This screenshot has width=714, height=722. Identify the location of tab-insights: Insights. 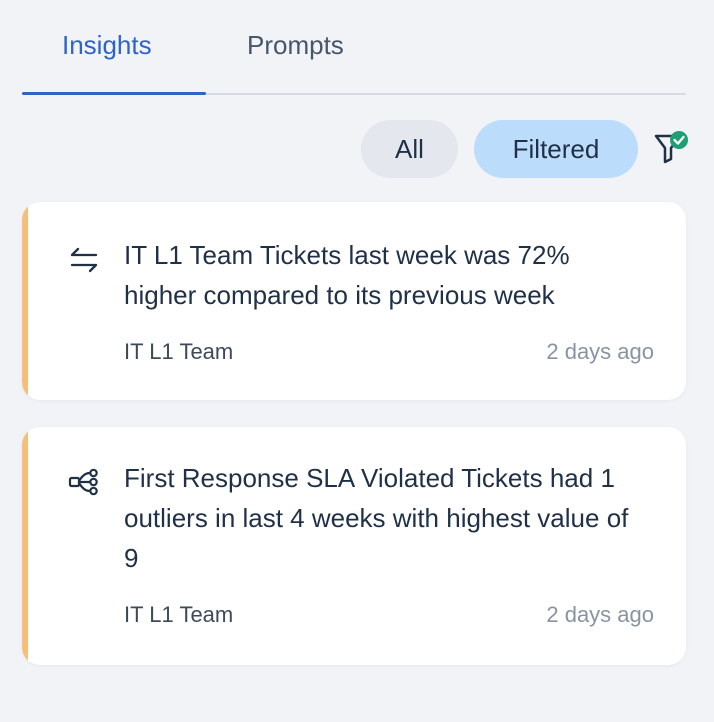
(107, 45).